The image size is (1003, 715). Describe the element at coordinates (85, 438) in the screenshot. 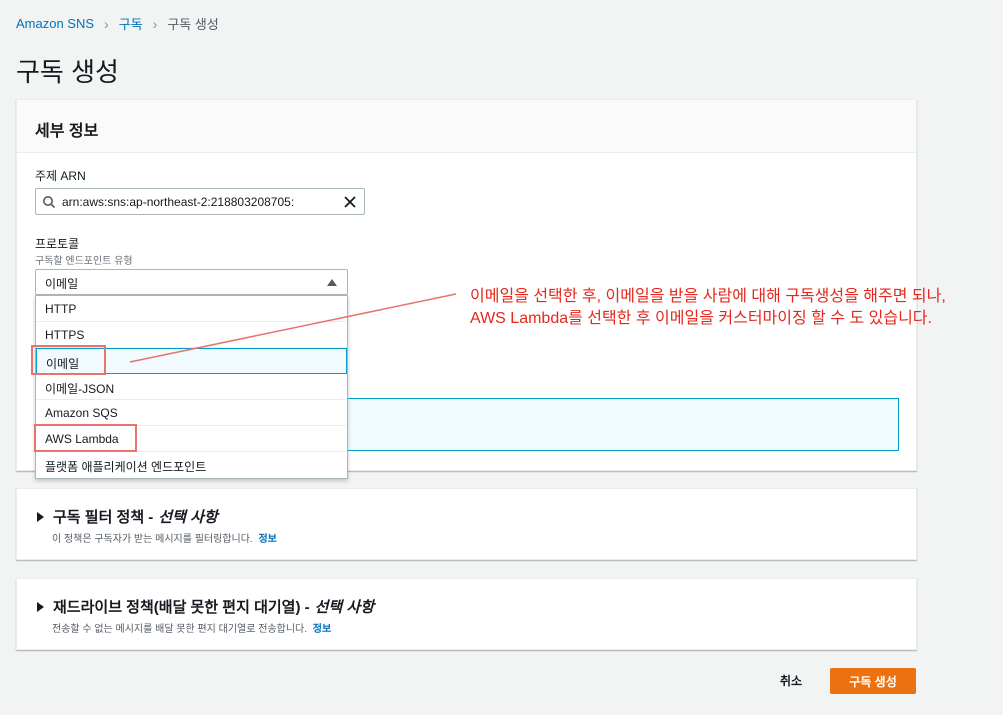

I see `annotation-box-lambda` at that location.